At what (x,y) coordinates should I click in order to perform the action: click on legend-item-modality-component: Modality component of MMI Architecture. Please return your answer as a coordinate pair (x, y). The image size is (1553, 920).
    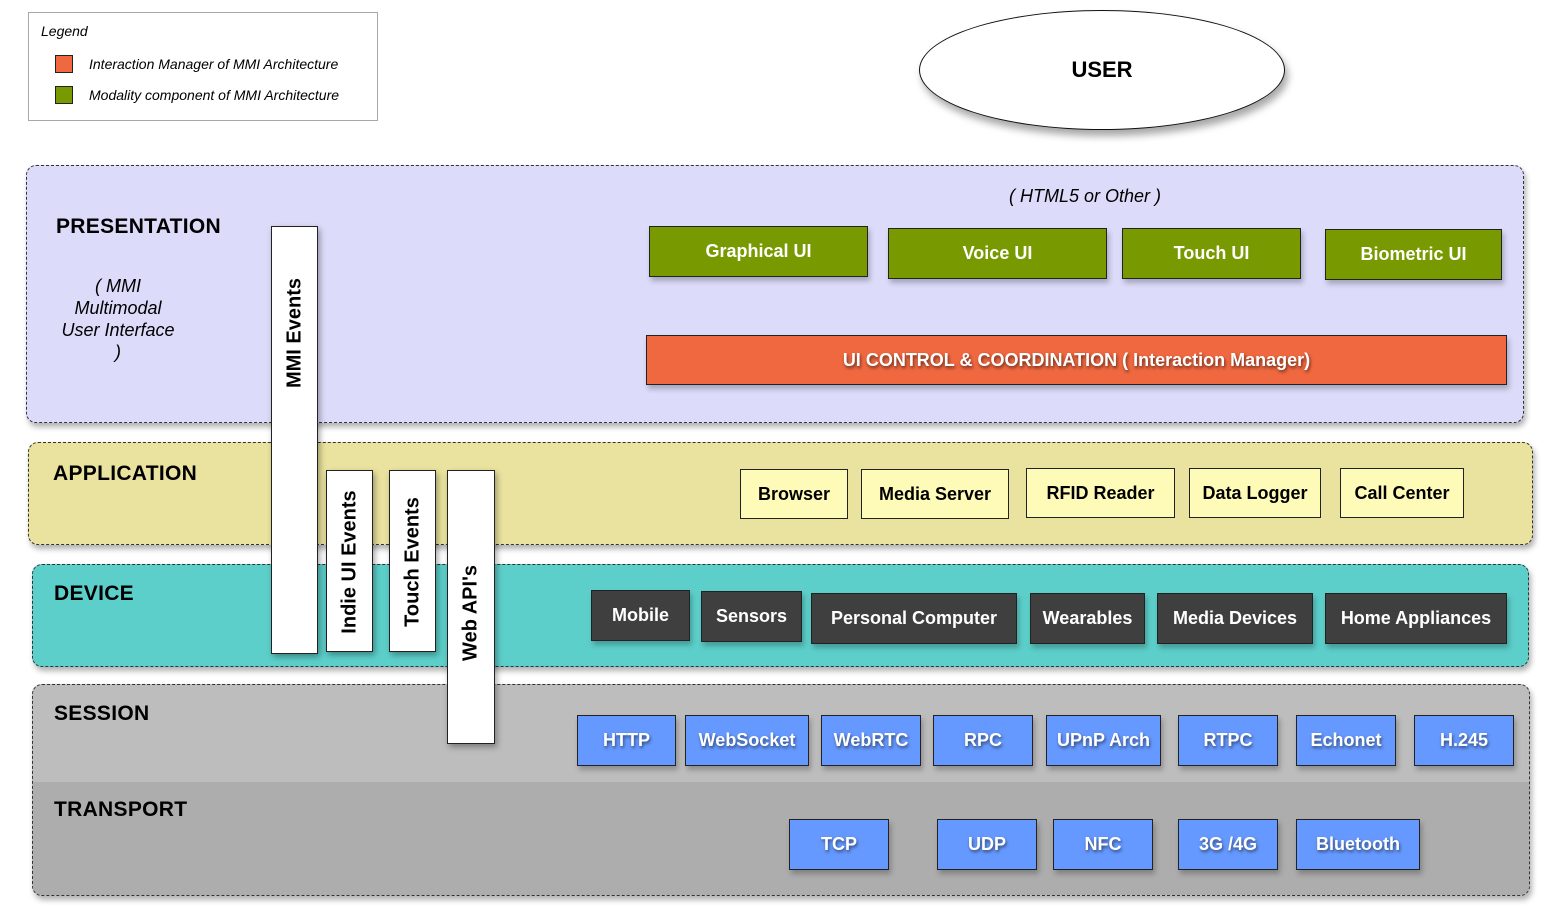
    Looking at the image, I should click on (197, 95).